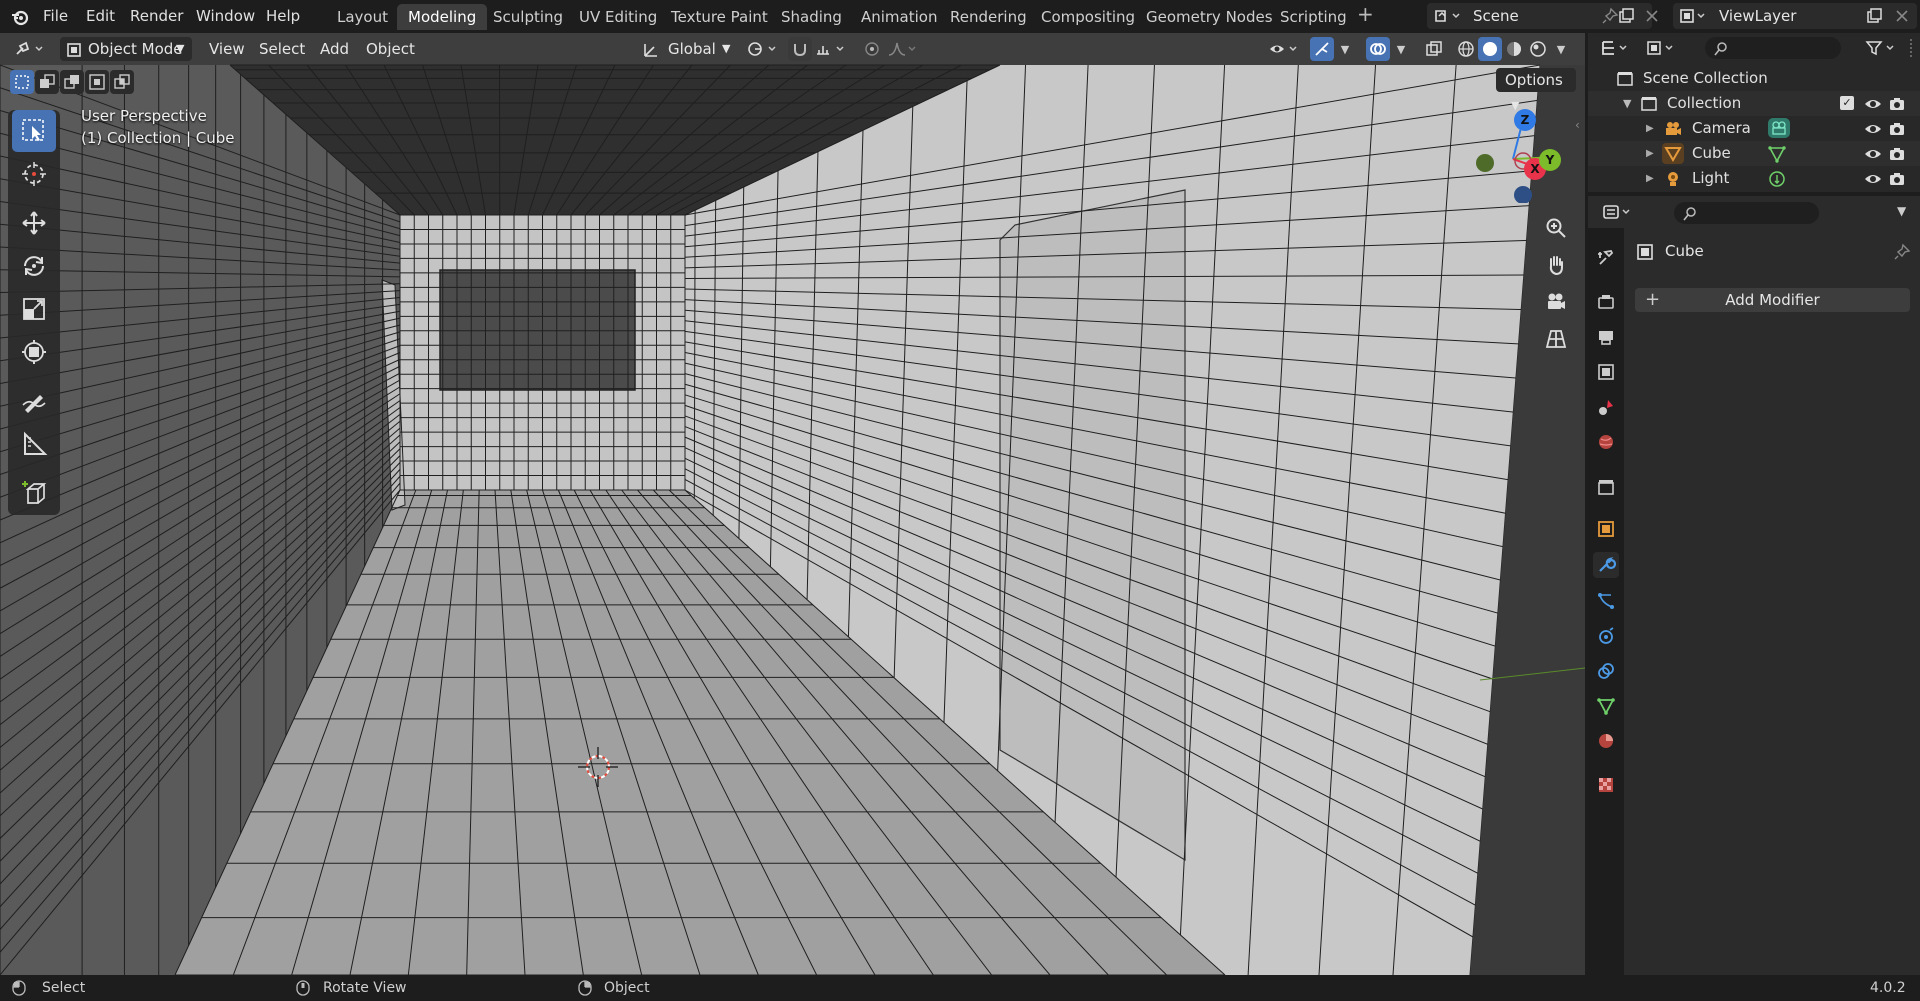 The image size is (1920, 1001). What do you see at coordinates (1754, 178) in the screenshot?
I see `outliner-item-light: ▶ Light` at bounding box center [1754, 178].